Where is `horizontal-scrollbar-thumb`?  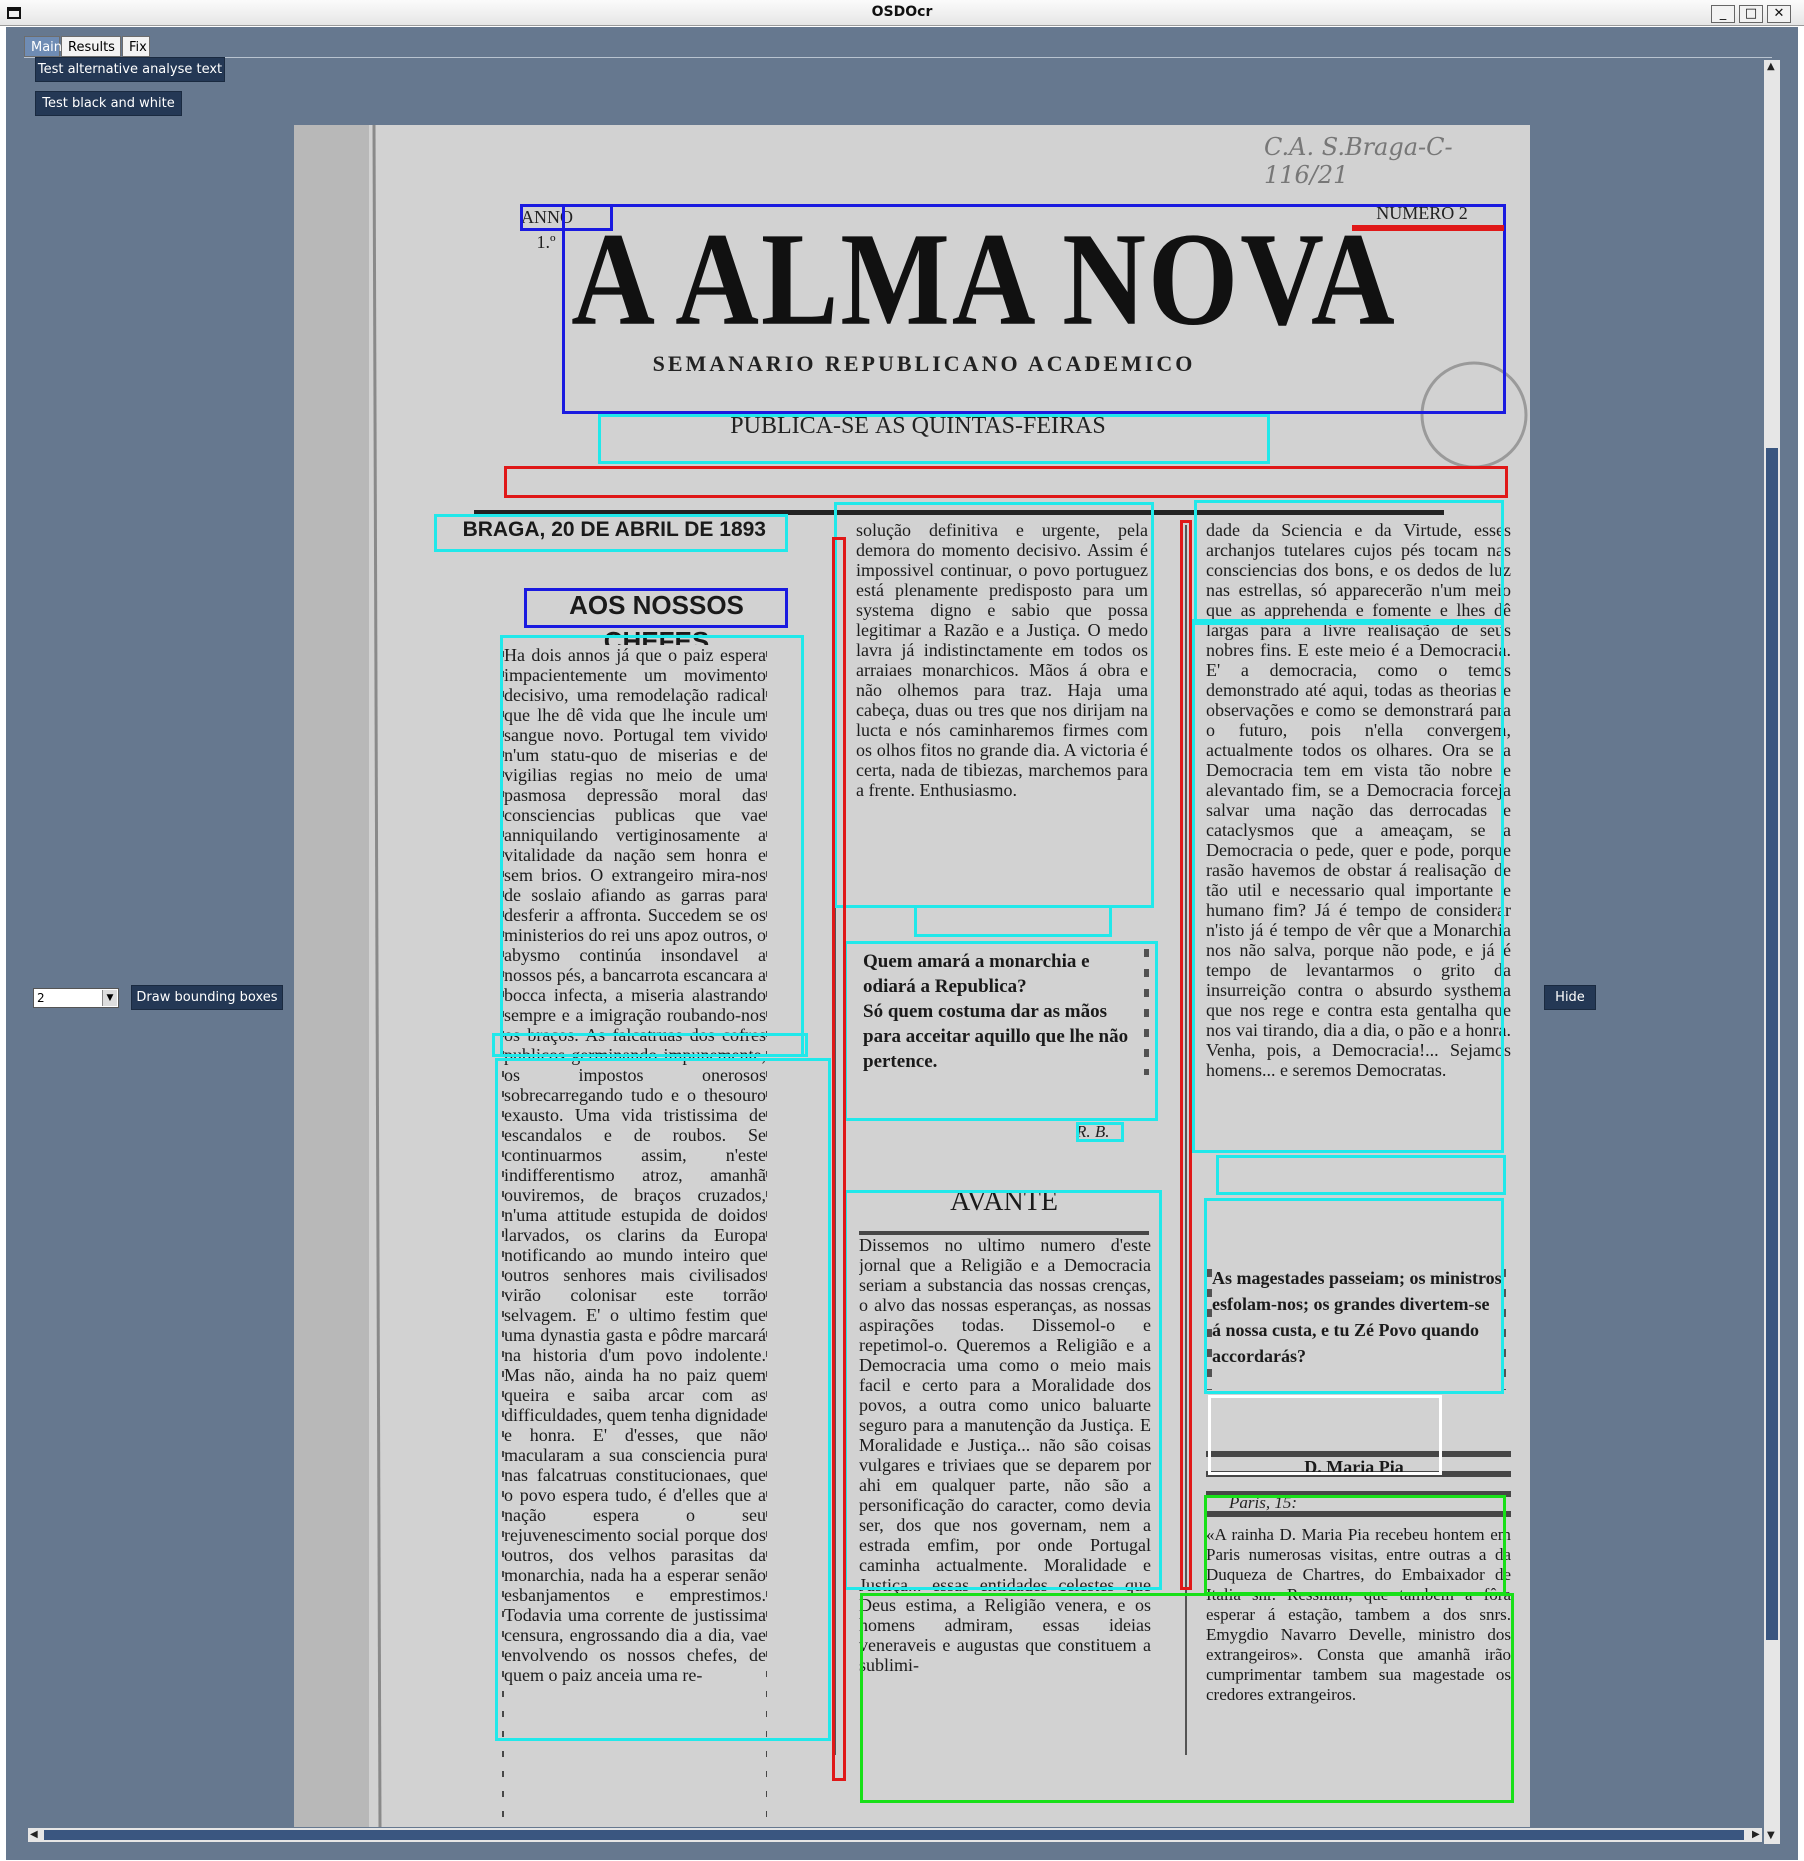
horizontal-scrollbar-thumb is located at coordinates (894, 1835).